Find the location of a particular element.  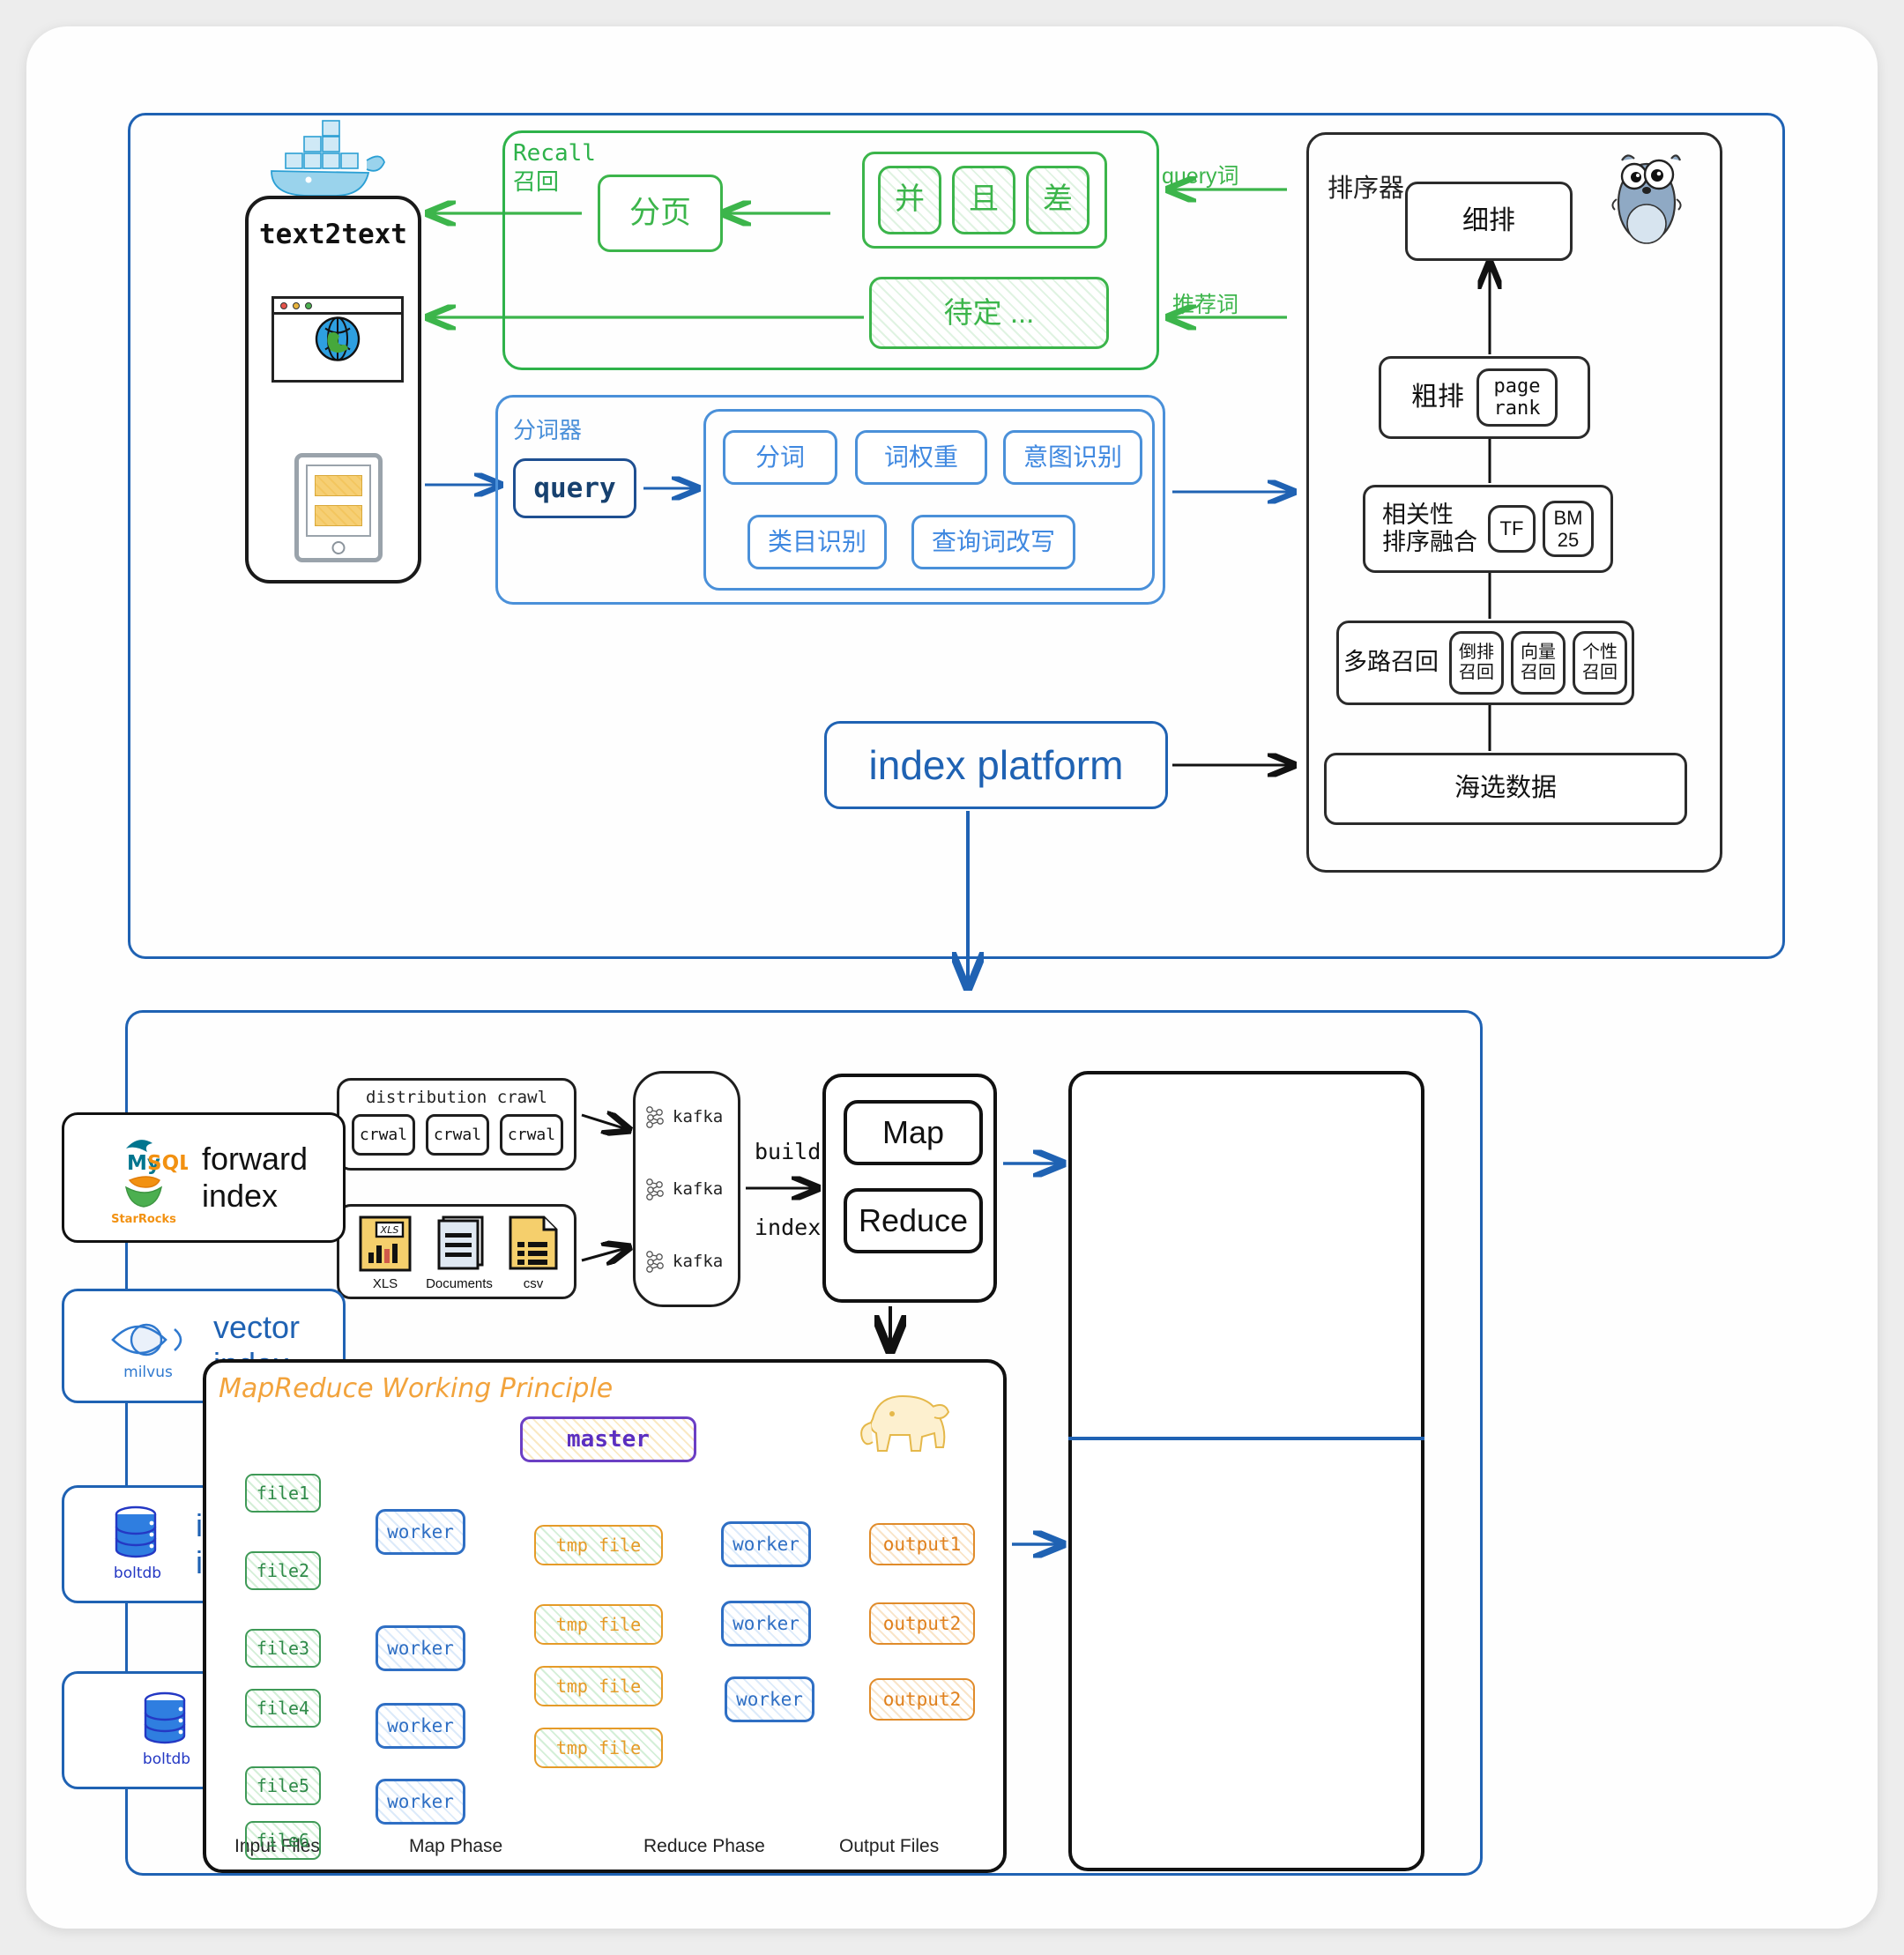

browser-maximize-dot is located at coordinates (308, 305).